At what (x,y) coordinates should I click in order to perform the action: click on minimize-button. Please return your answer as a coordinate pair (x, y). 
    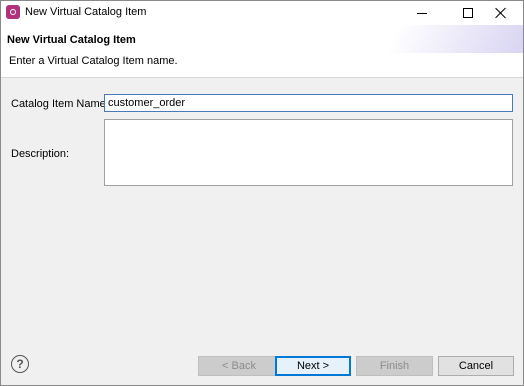
    Looking at the image, I should click on (422, 13).